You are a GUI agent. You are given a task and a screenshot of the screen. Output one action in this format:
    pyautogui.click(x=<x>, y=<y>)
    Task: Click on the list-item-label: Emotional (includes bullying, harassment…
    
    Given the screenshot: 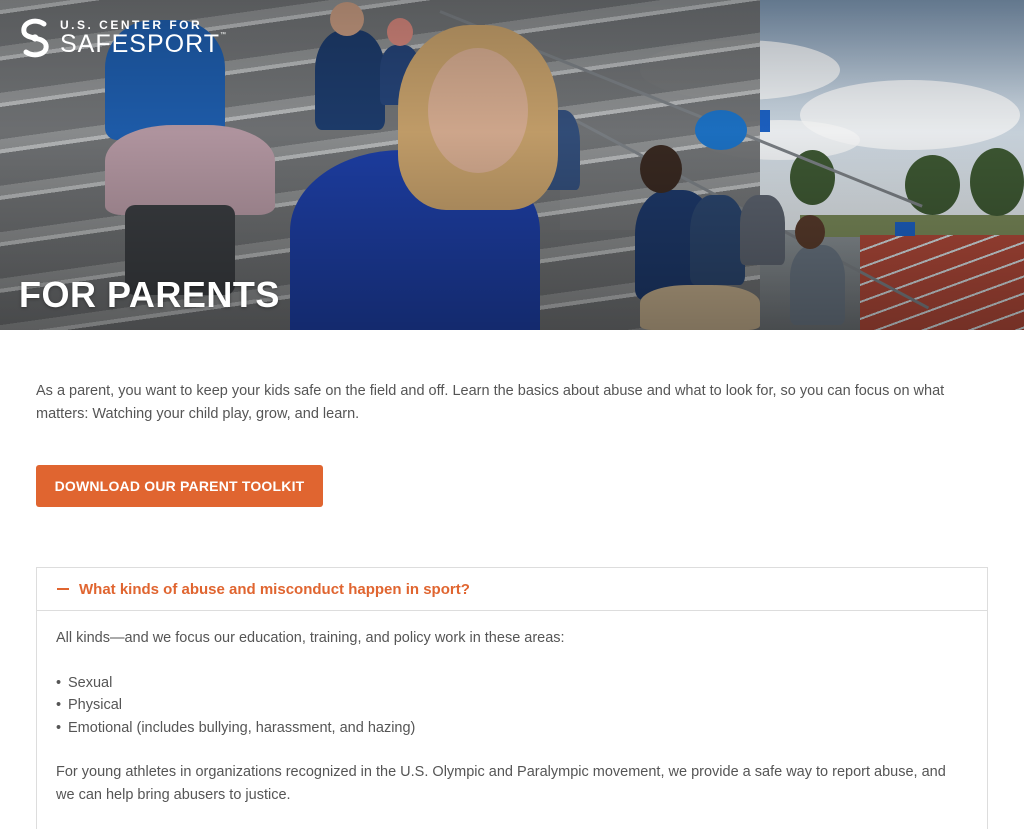 What is the action you would take?
    pyautogui.click(x=242, y=727)
    